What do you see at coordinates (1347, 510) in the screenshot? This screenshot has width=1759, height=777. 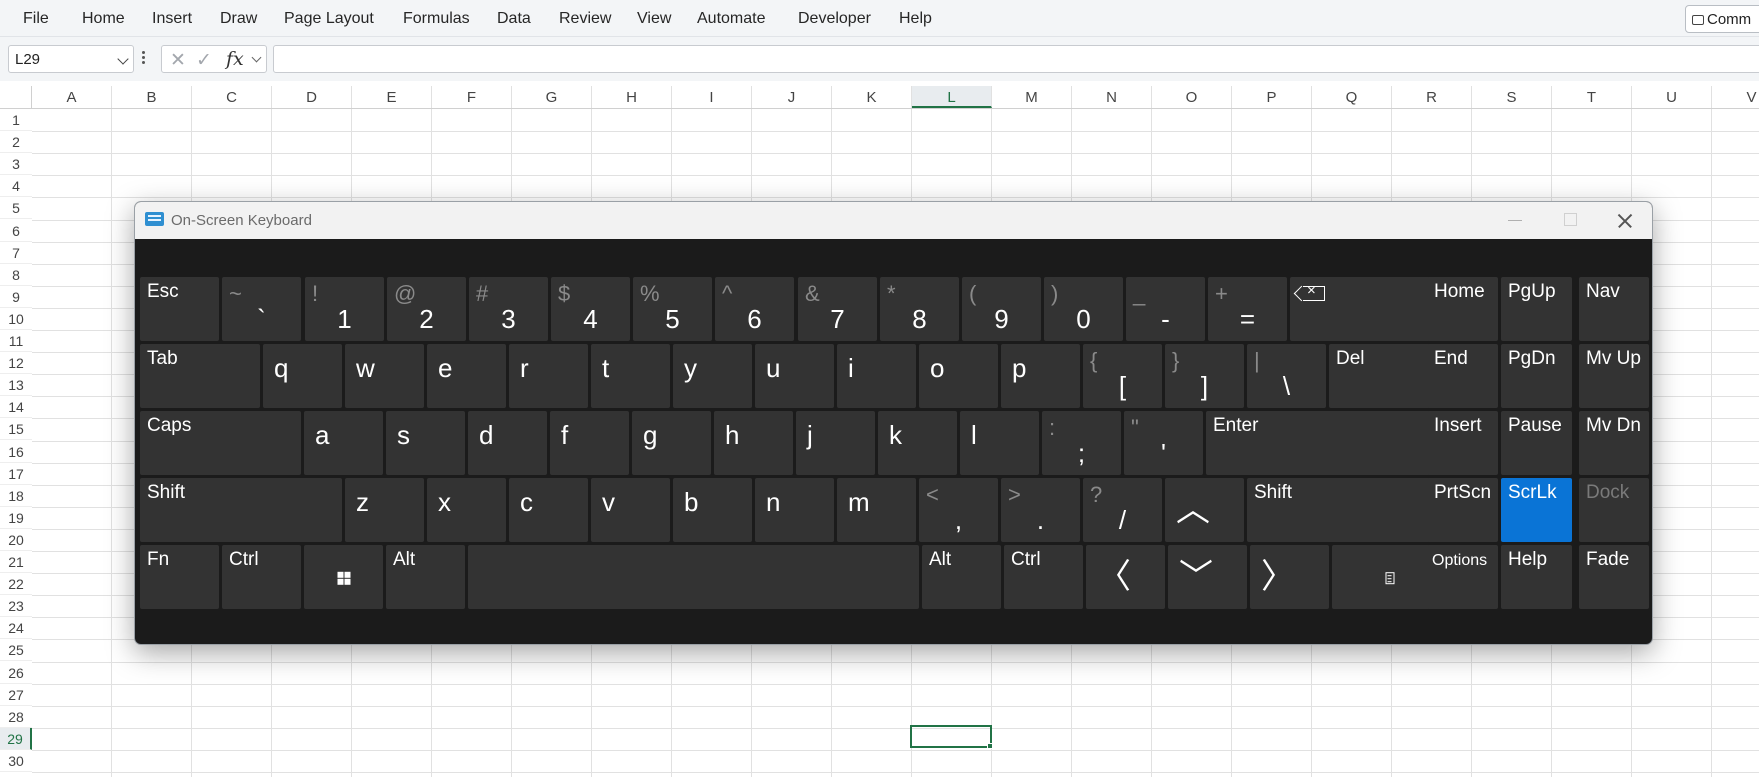 I see `key-shift-r: Shift` at bounding box center [1347, 510].